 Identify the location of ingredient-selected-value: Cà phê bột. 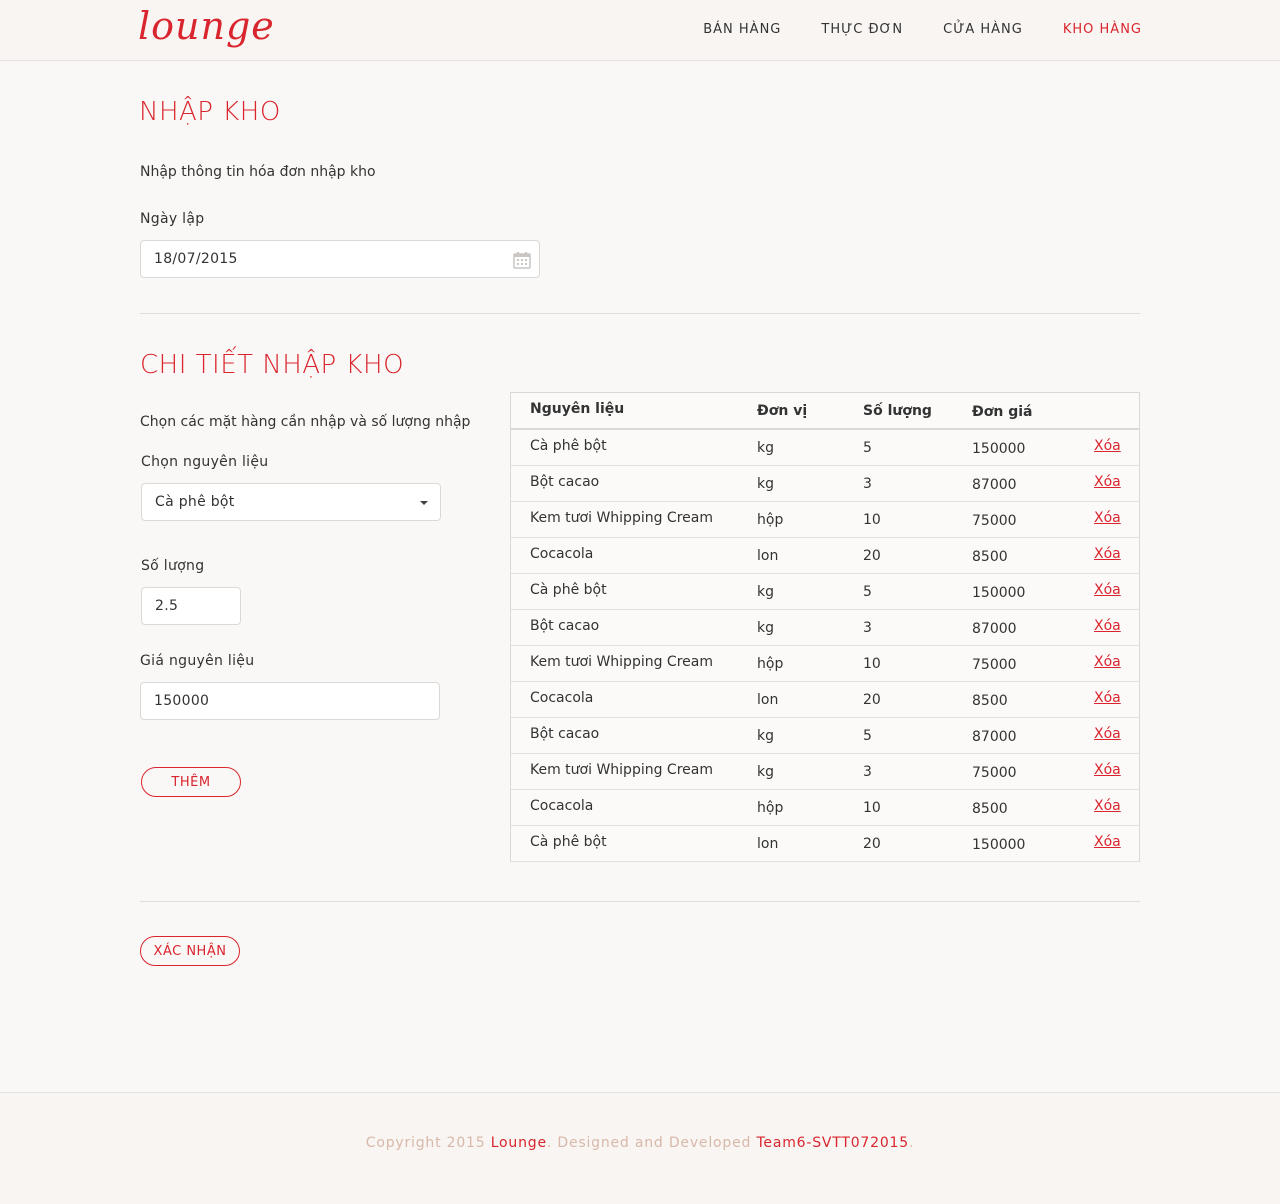
(195, 502).